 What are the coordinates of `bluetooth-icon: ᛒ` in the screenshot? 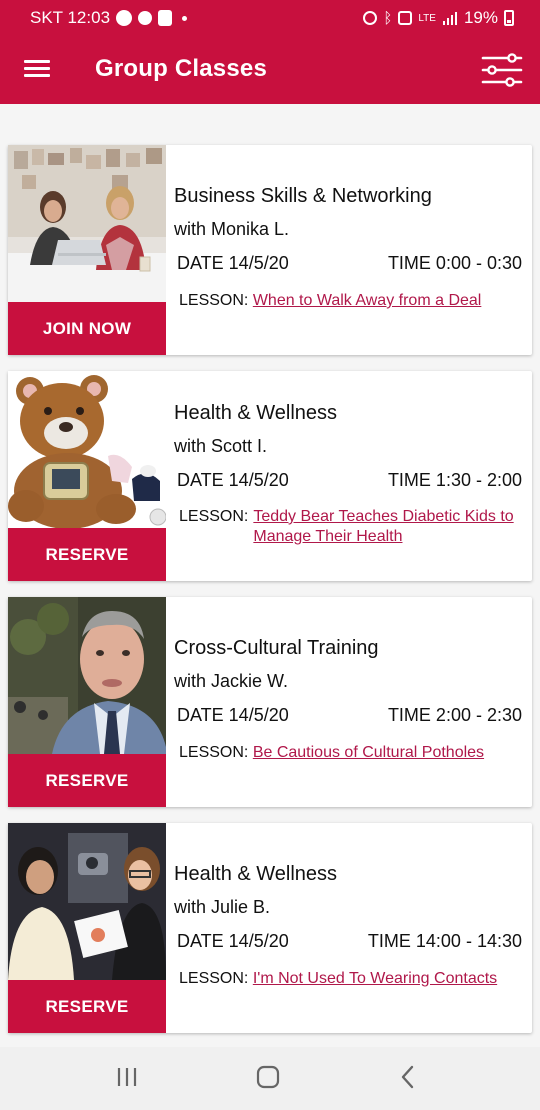 It's located at (388, 18).